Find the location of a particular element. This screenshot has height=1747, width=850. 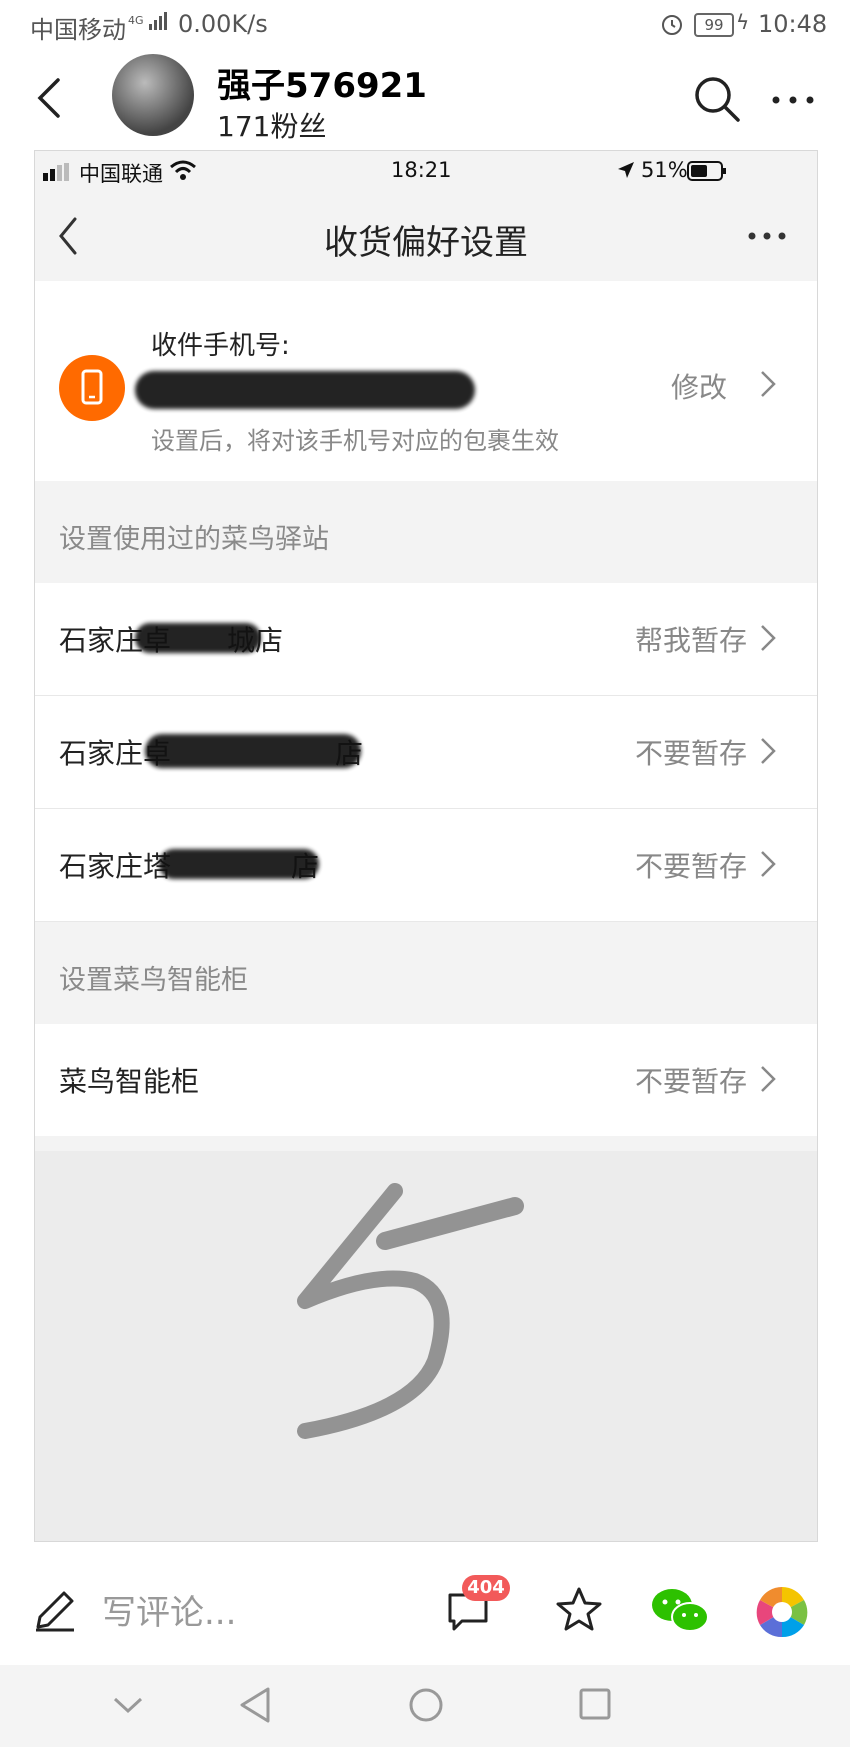

network-speed: 0.00K/s is located at coordinates (223, 24).